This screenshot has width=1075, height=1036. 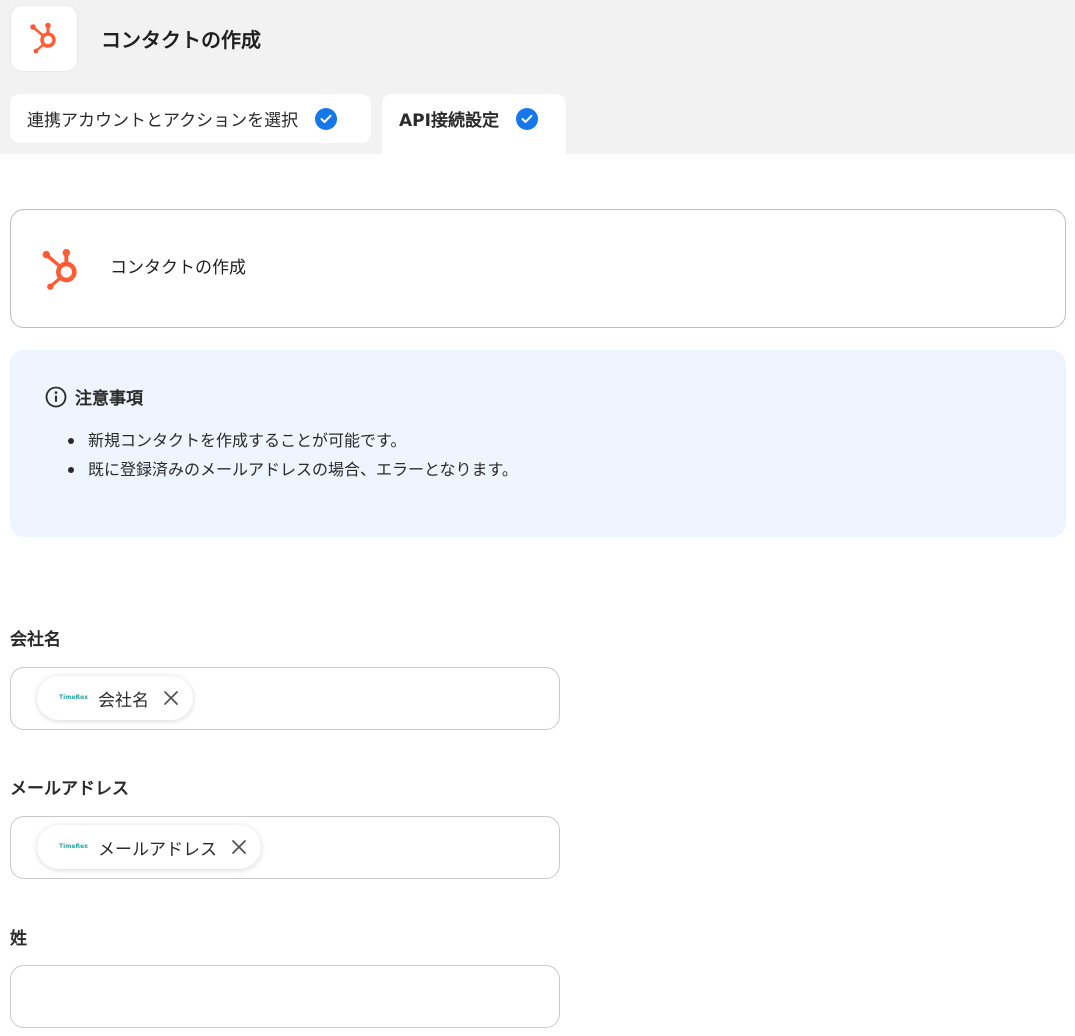 I want to click on action-card: コンタクトの作成, so click(x=538, y=268).